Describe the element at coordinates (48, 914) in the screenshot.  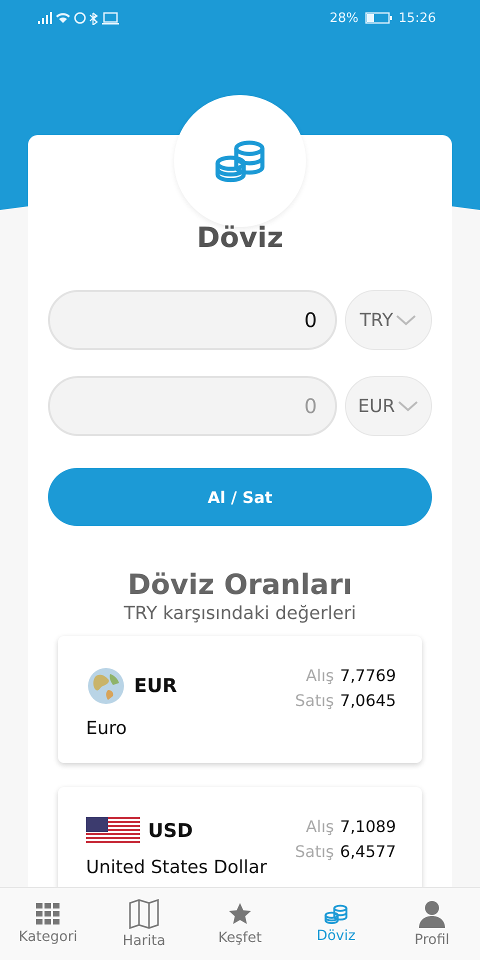
I see `grid-icon` at that location.